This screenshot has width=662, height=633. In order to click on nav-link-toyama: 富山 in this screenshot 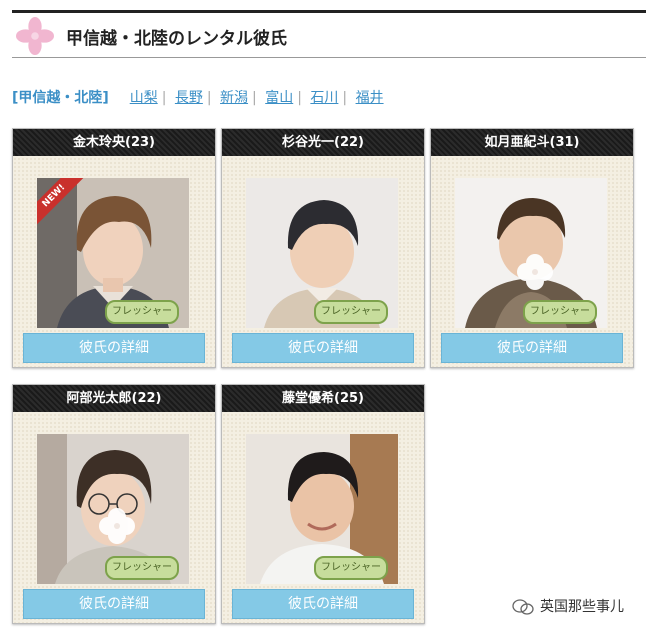, I will do `click(279, 98)`.